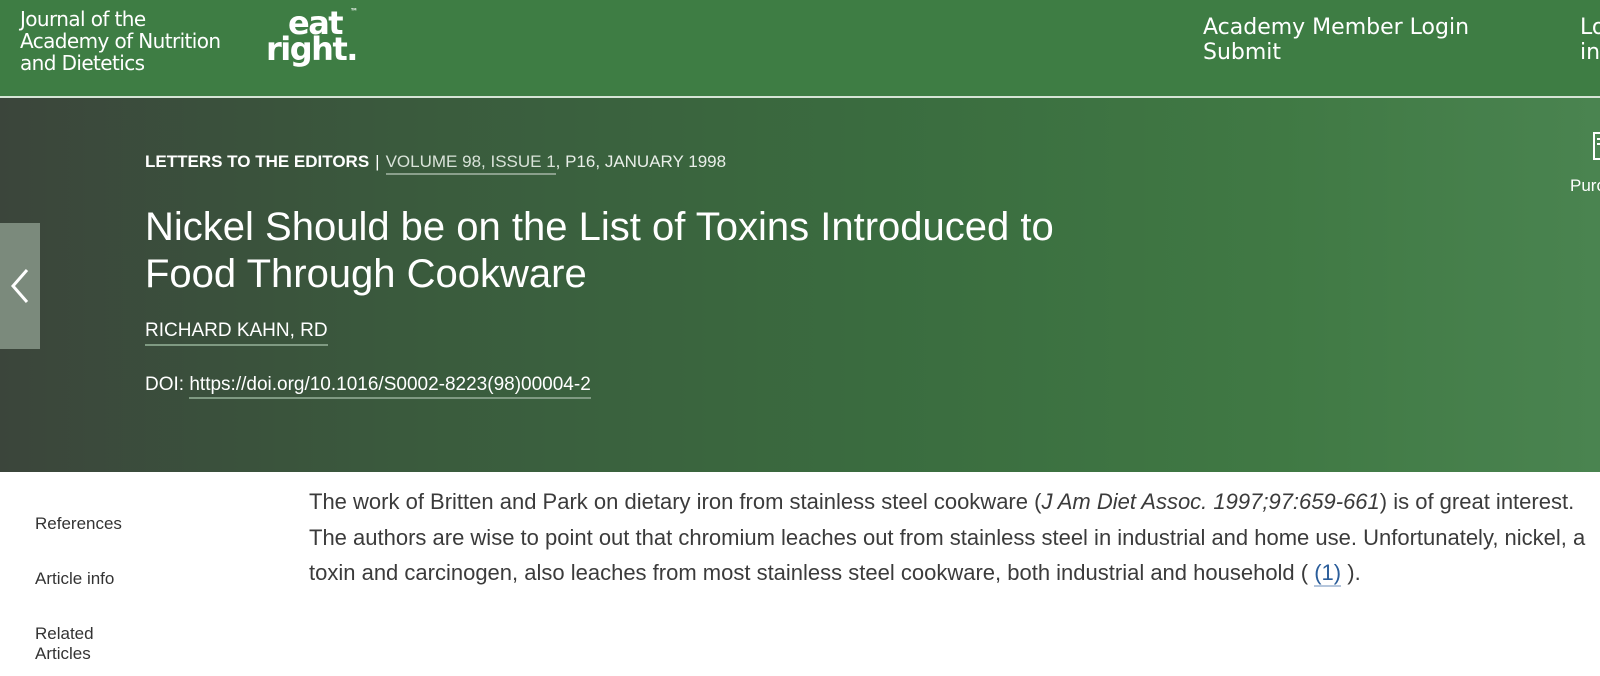  What do you see at coordinates (236, 333) in the screenshot?
I see `author-link: RICHARD KAHN, RD` at bounding box center [236, 333].